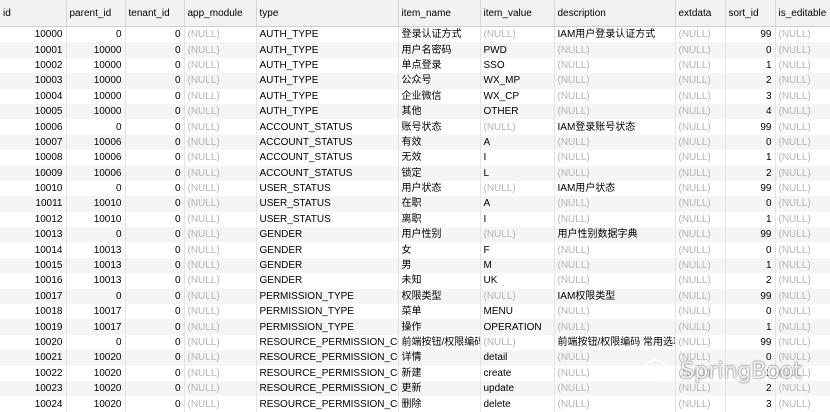  I want to click on cell-description: IAM用户登录认证方式, so click(615, 34).